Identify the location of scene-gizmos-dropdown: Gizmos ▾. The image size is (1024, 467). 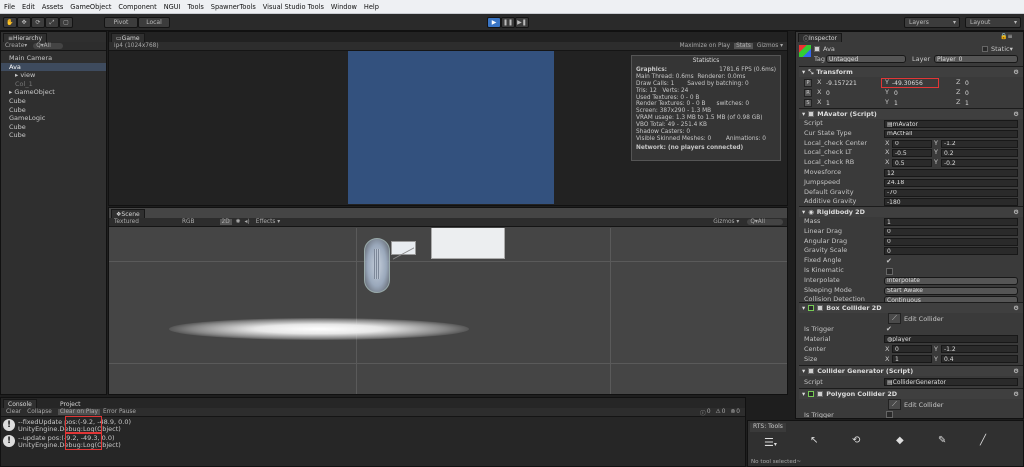
(726, 222).